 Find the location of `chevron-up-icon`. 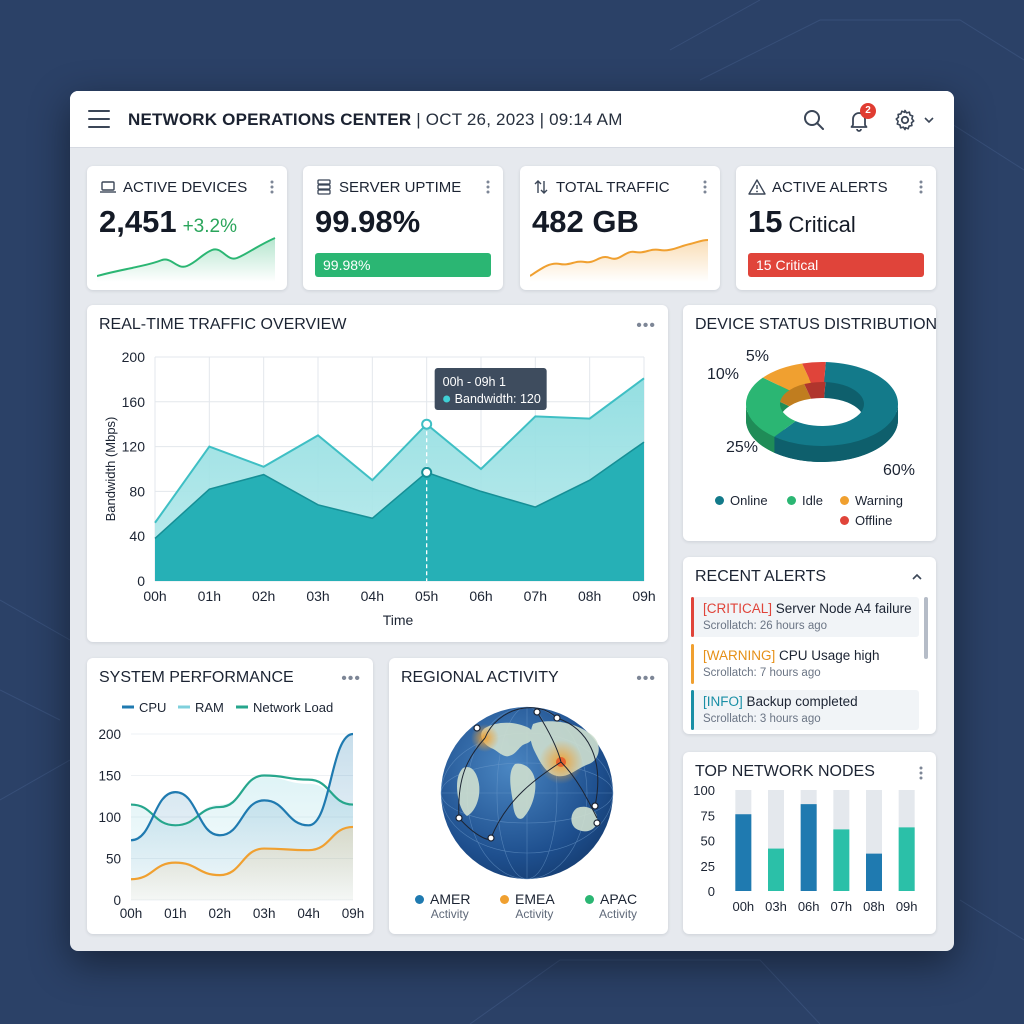

chevron-up-icon is located at coordinates (917, 577).